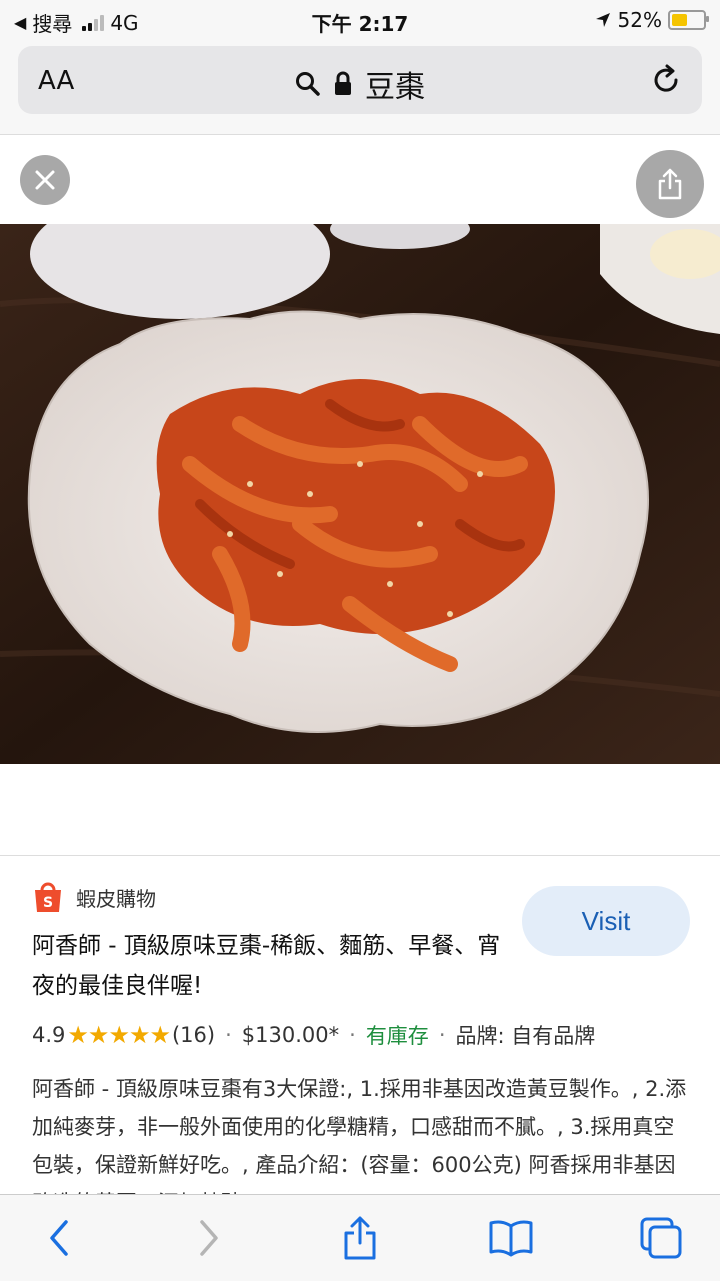  What do you see at coordinates (397, 1036) in the screenshot?
I see `stock-status: 有庫存` at bounding box center [397, 1036].